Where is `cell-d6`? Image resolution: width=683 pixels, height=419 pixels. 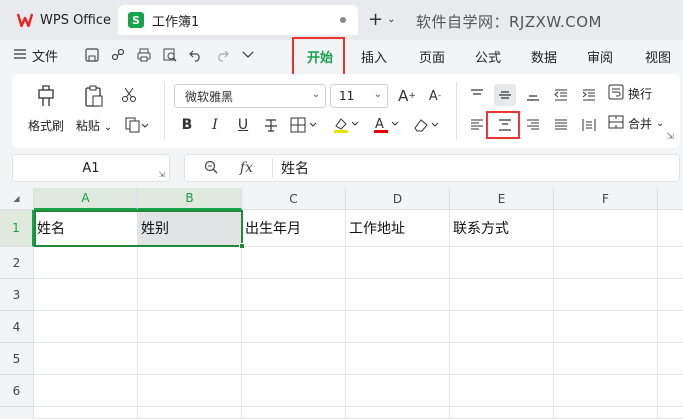
cell-d6 is located at coordinates (398, 391).